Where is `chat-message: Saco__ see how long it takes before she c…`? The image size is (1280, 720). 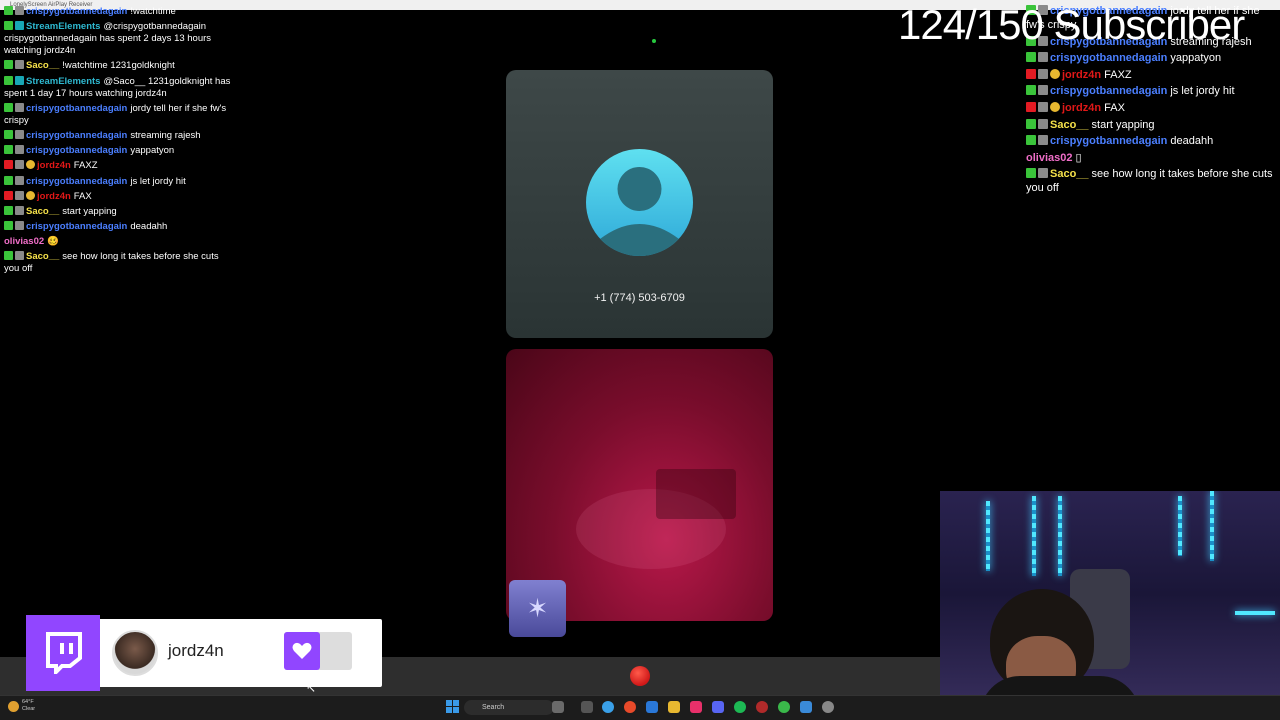 chat-message: Saco__ see how long it takes before she c… is located at coordinates (119, 263).